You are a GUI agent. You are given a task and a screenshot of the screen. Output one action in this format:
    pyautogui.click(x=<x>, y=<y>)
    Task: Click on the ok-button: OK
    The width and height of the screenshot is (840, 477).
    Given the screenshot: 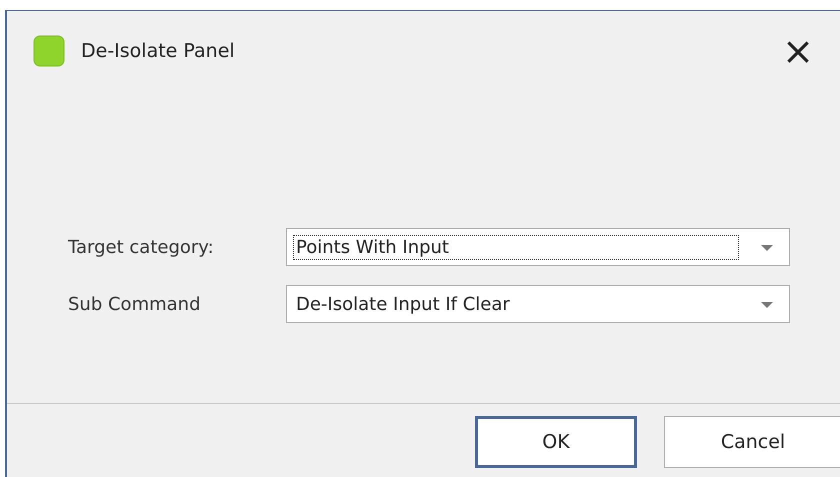 What is the action you would take?
    pyautogui.click(x=556, y=442)
    